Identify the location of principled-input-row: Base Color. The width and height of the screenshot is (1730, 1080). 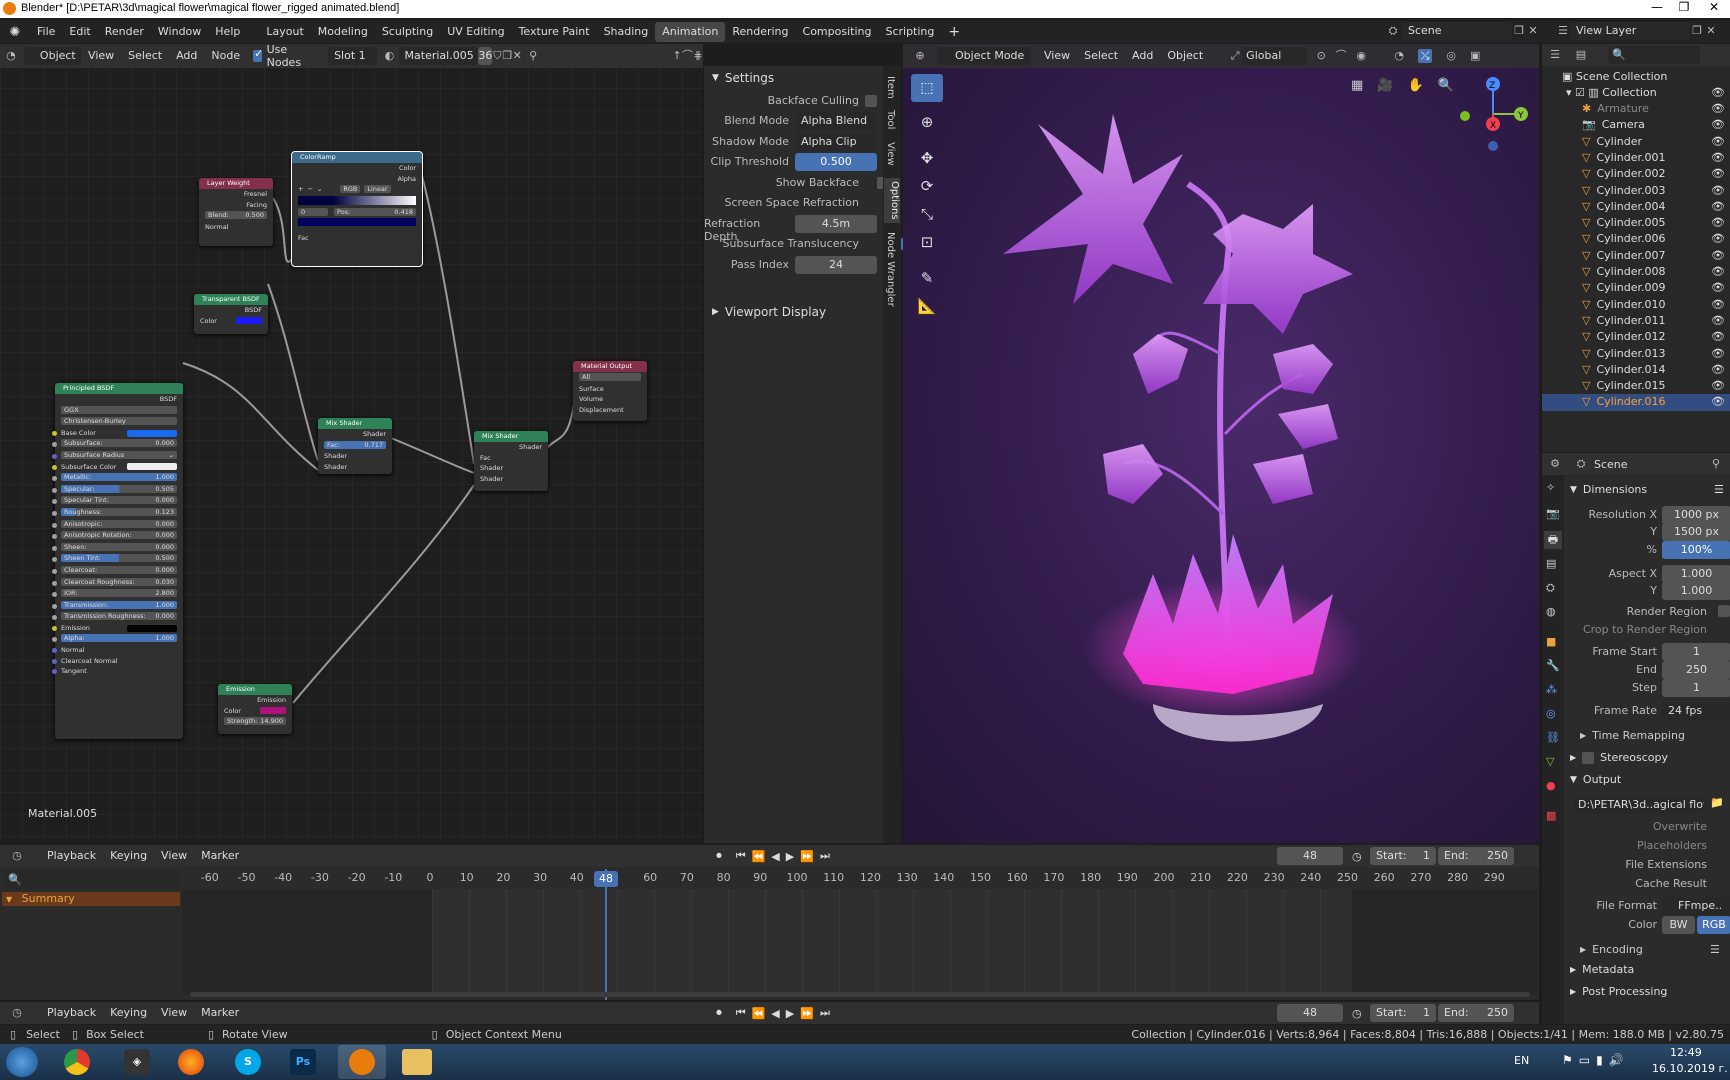
(117, 433).